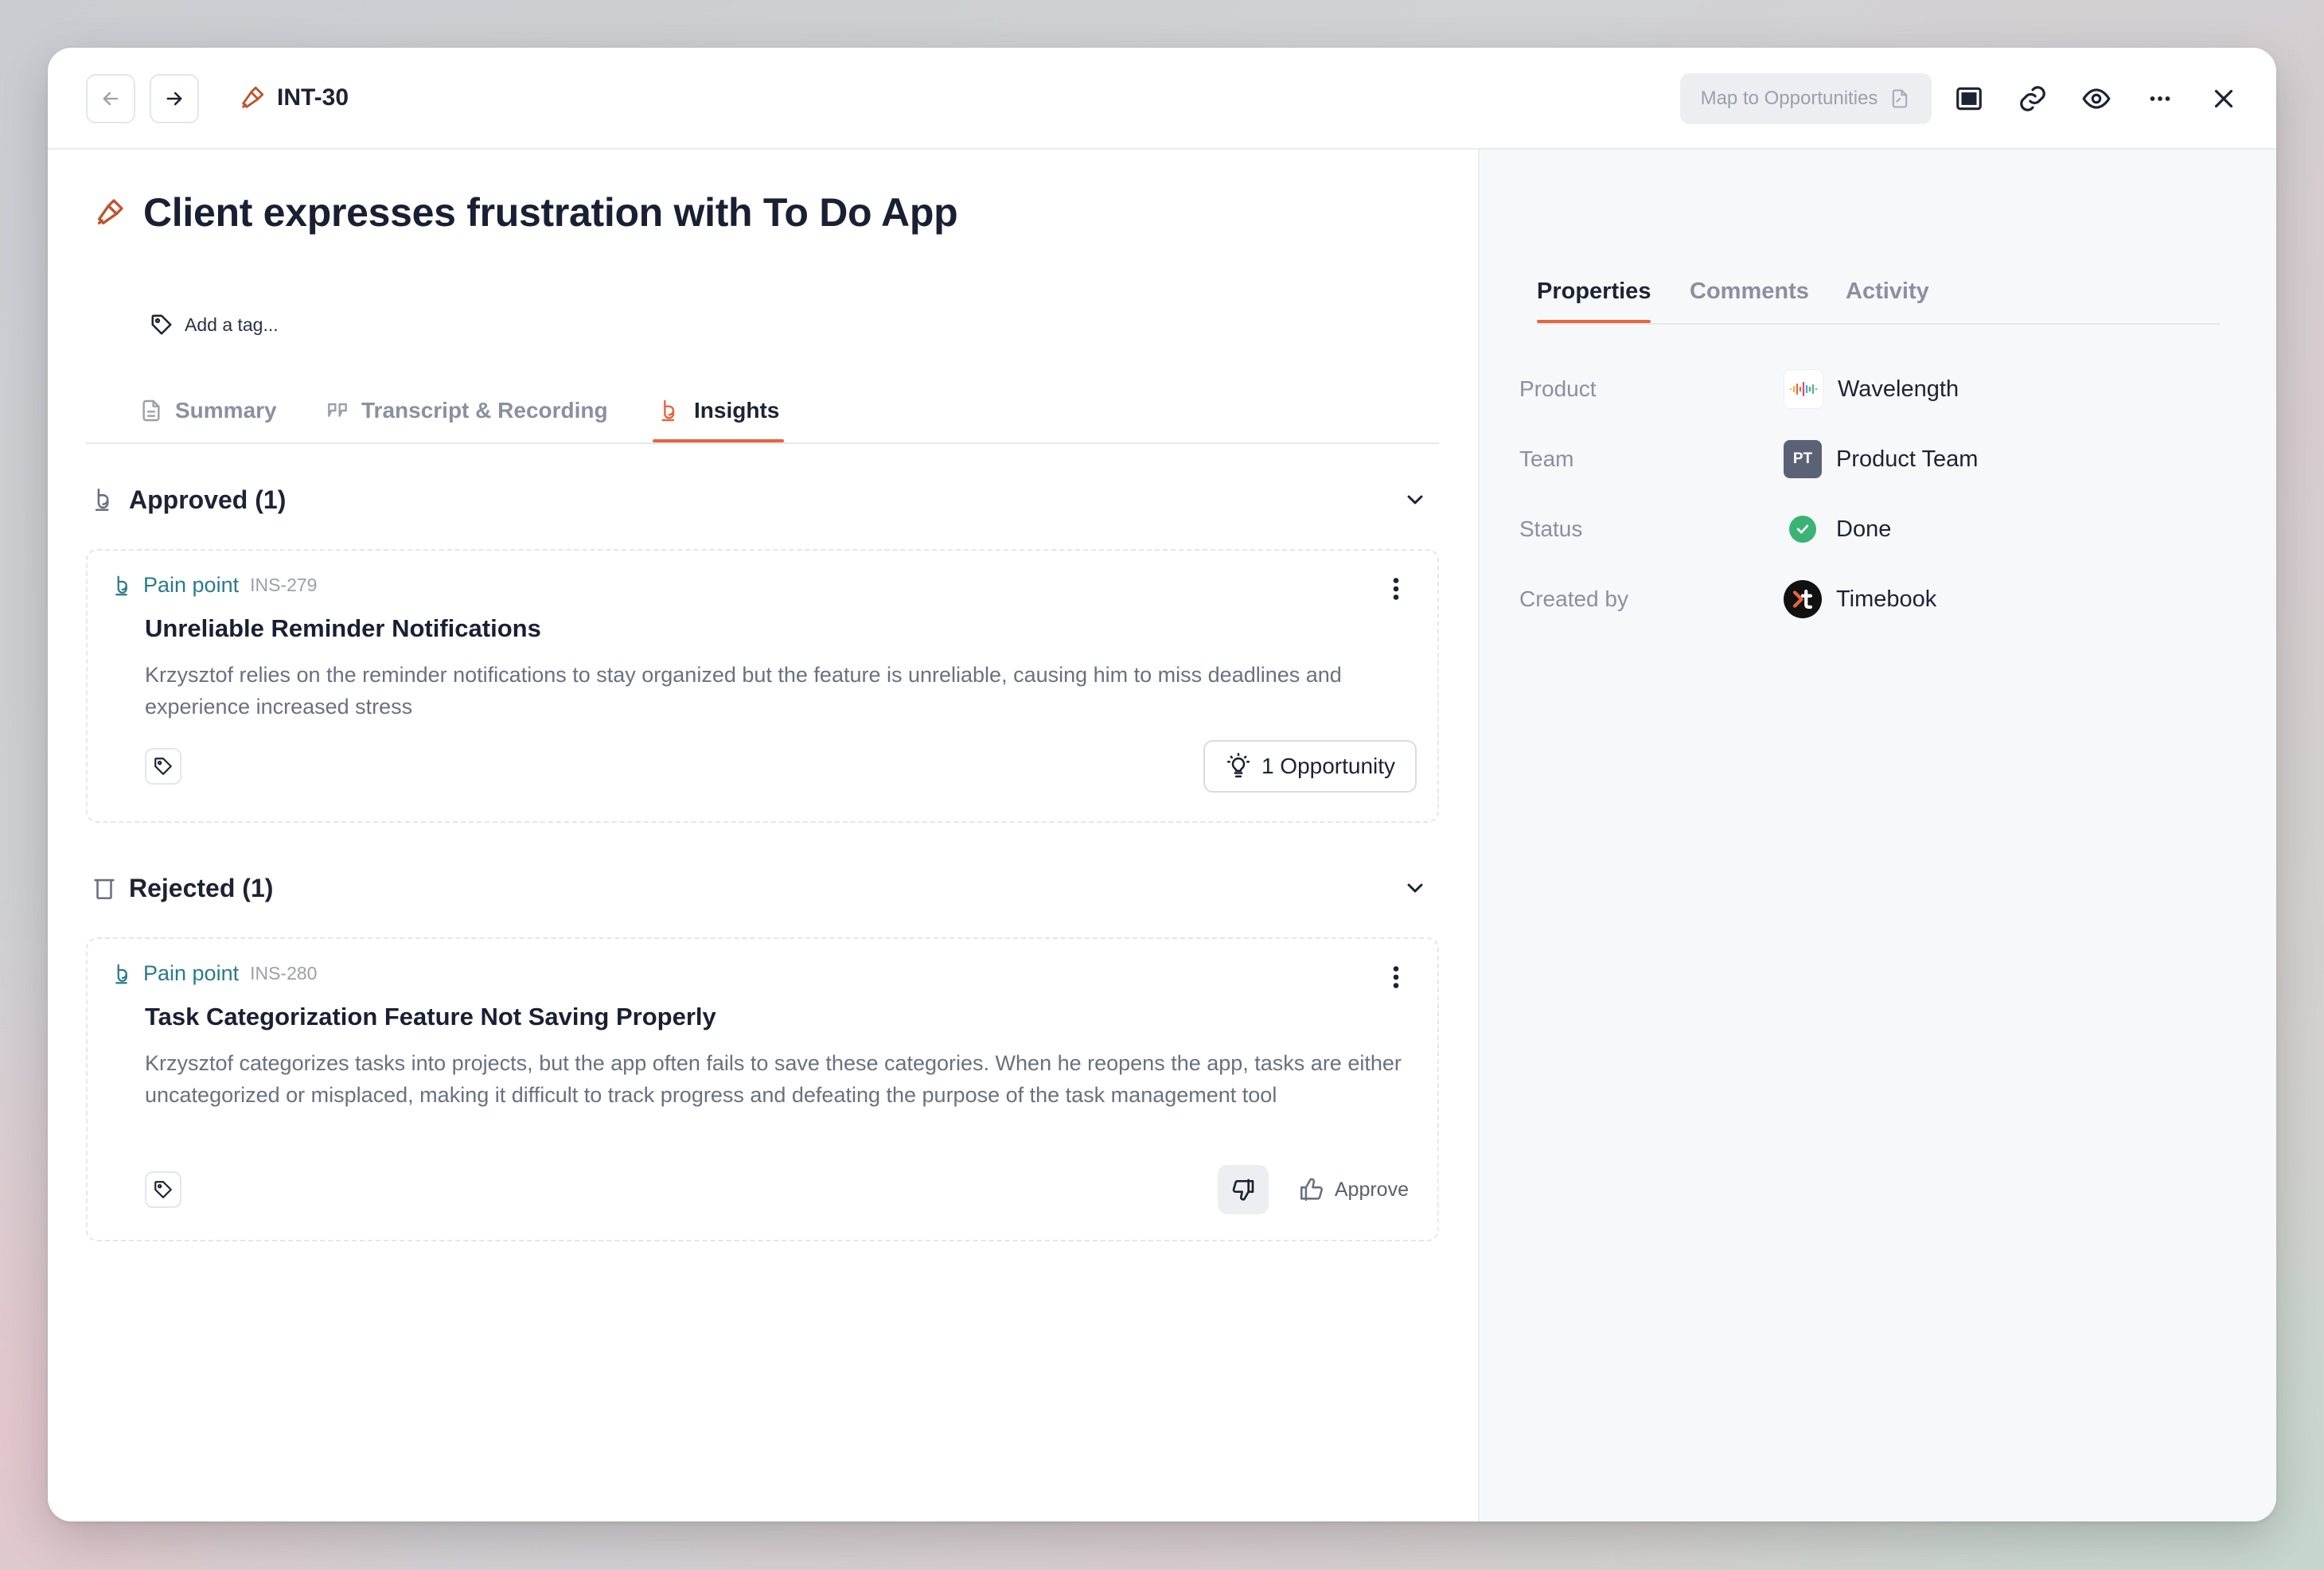 This screenshot has width=2324, height=1570. What do you see at coordinates (1238, 765) in the screenshot?
I see `lightbulb-icon` at bounding box center [1238, 765].